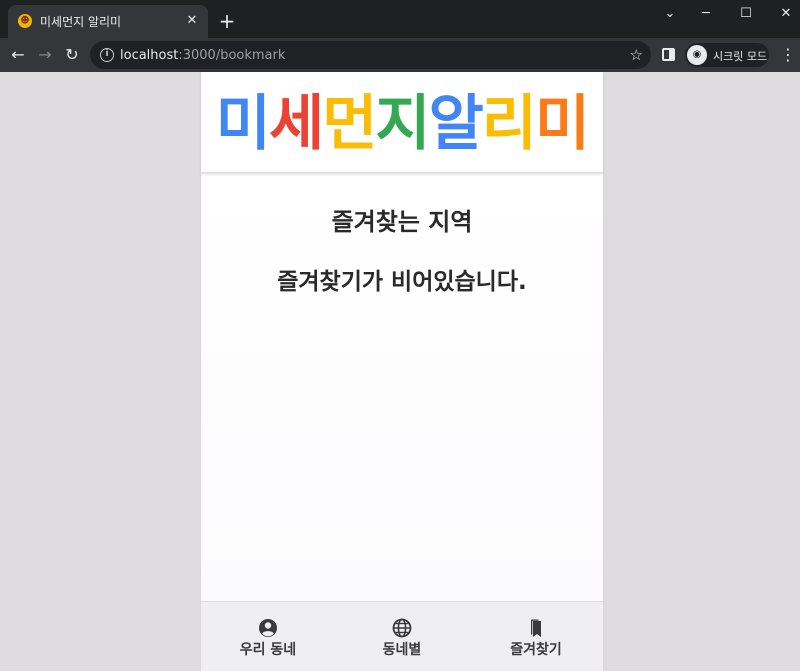  I want to click on logo-letter: 지, so click(402, 124).